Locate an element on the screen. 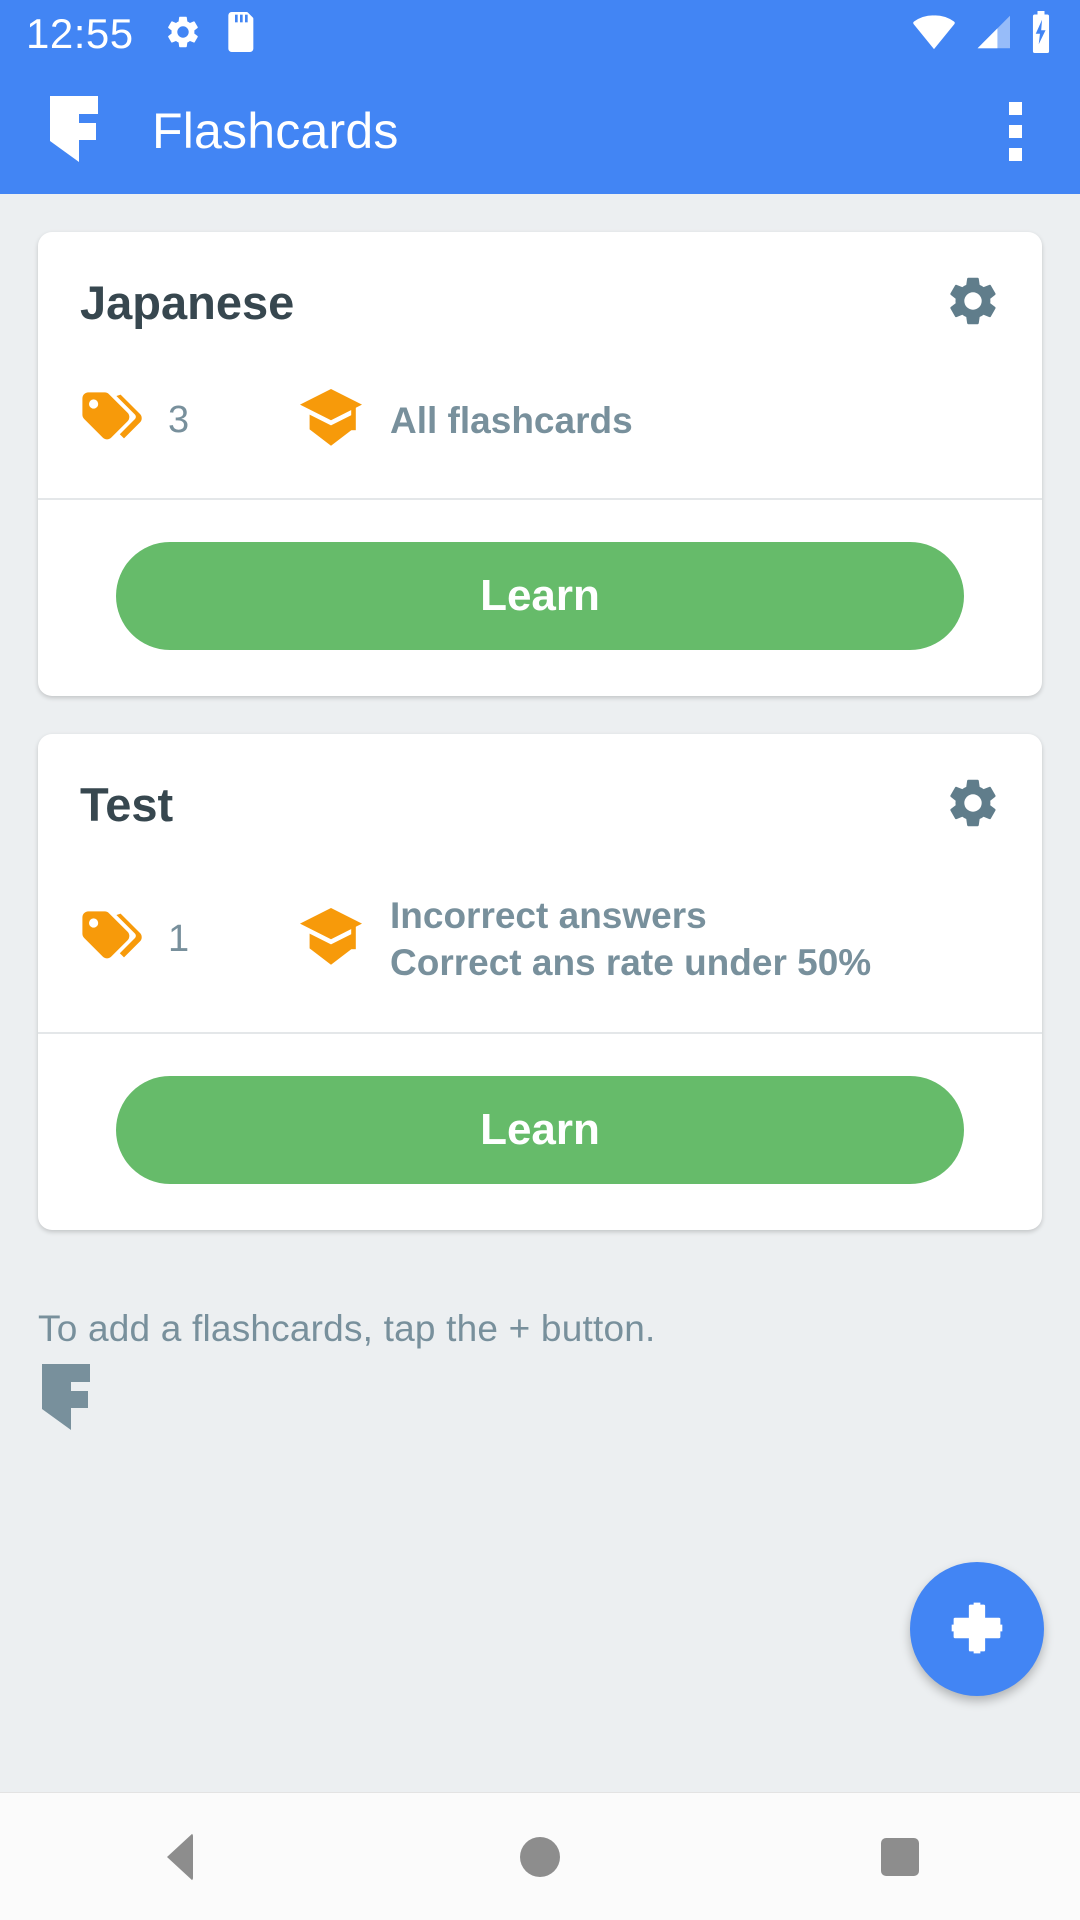  nav-home-button is located at coordinates (540, 1856).